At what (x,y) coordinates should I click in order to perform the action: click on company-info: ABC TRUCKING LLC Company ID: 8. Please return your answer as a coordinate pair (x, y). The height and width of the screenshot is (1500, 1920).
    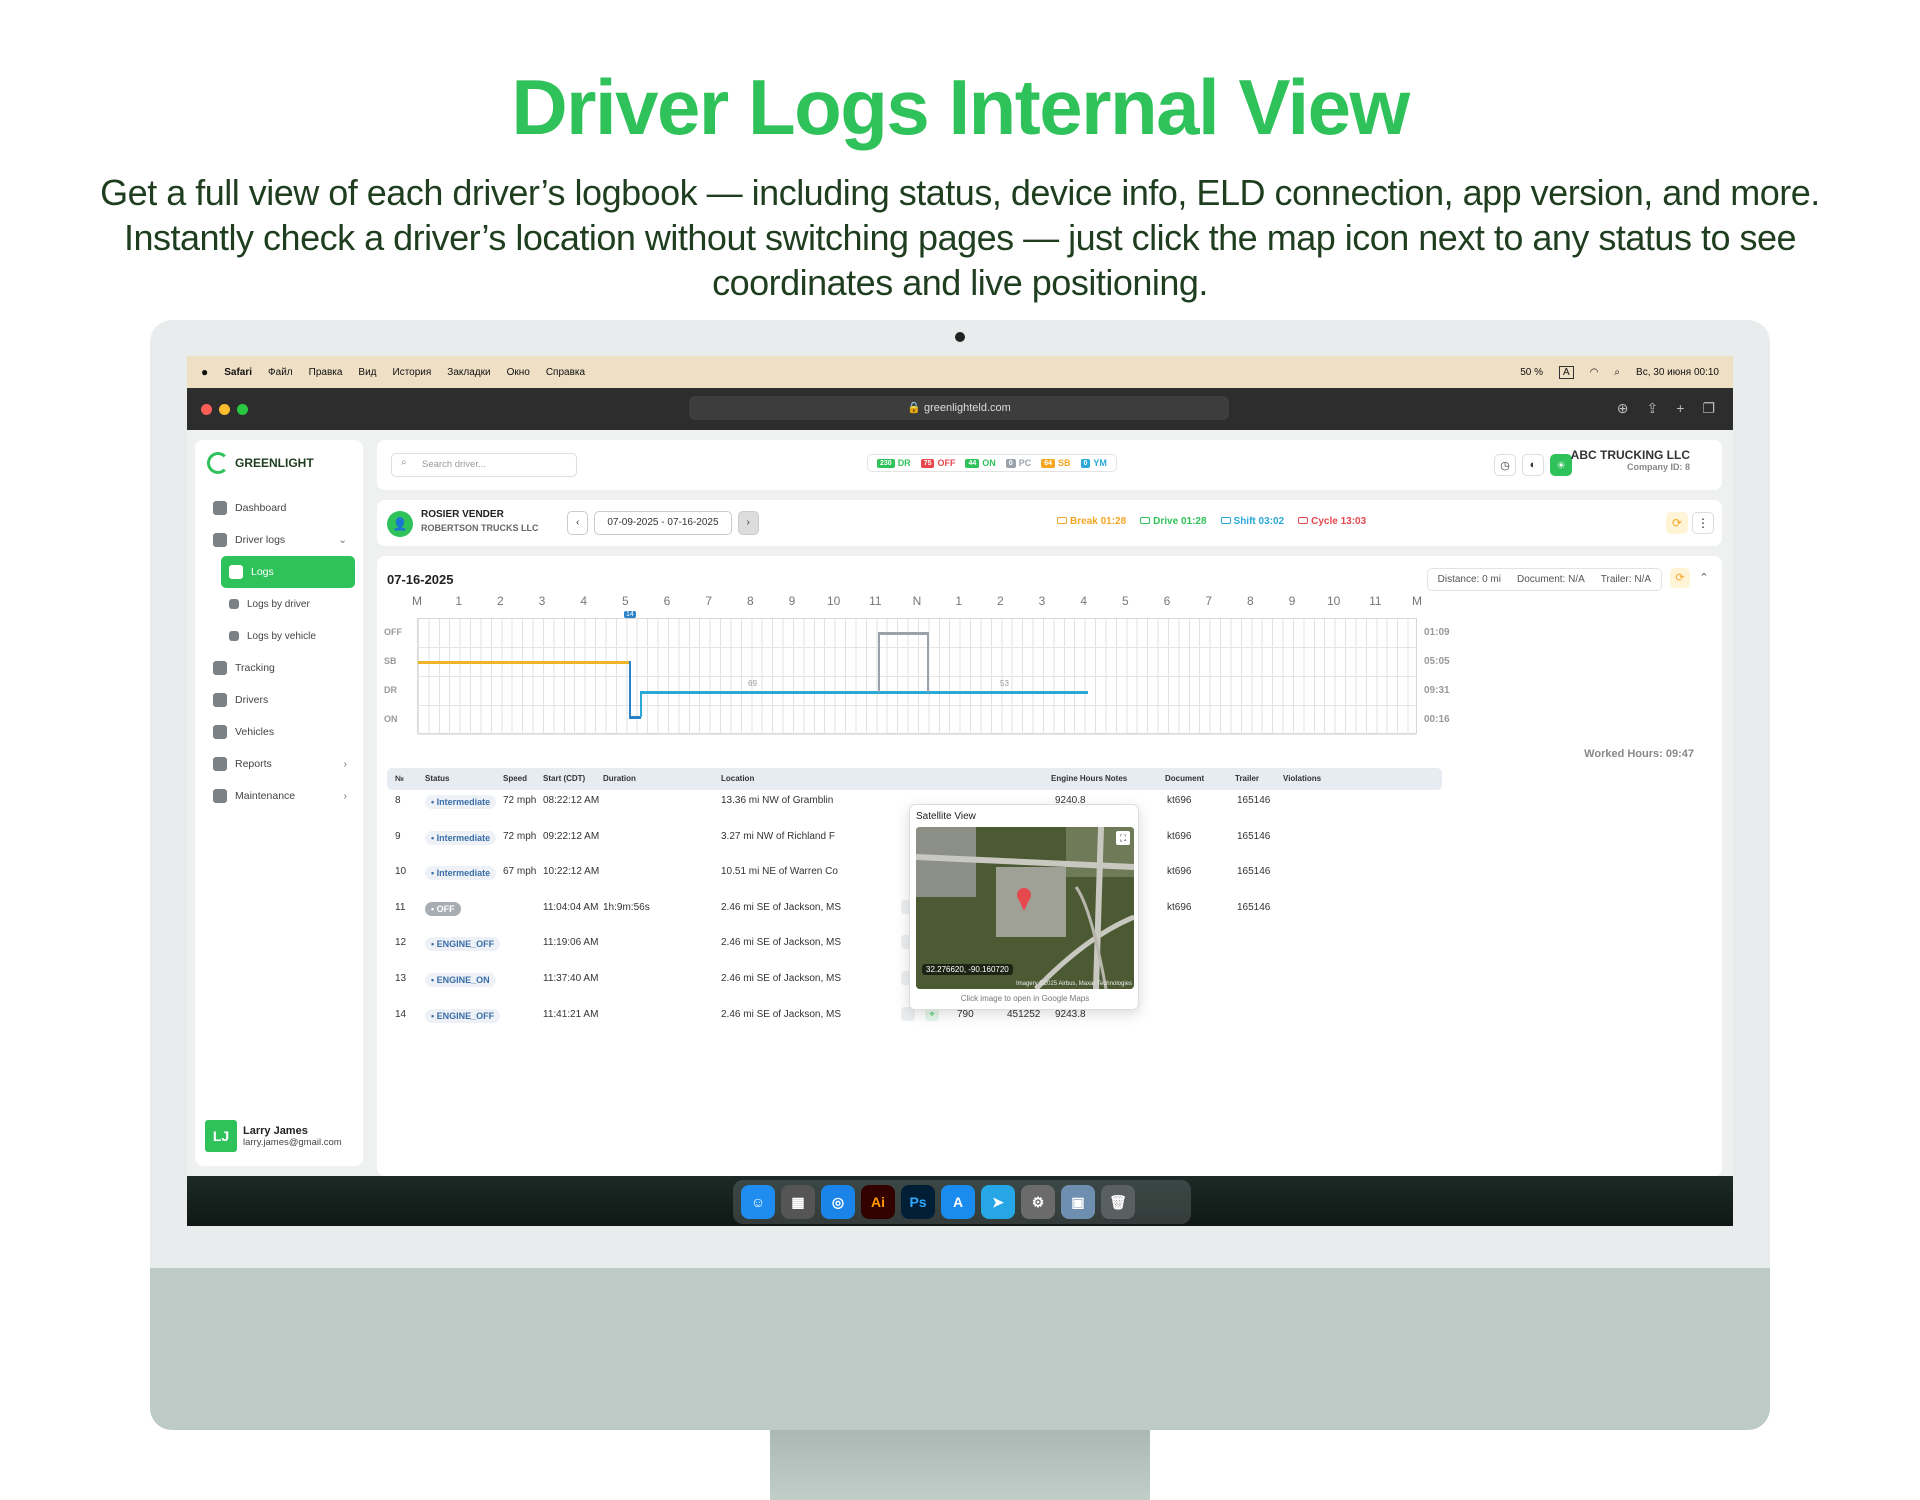
    Looking at the image, I should click on (1630, 460).